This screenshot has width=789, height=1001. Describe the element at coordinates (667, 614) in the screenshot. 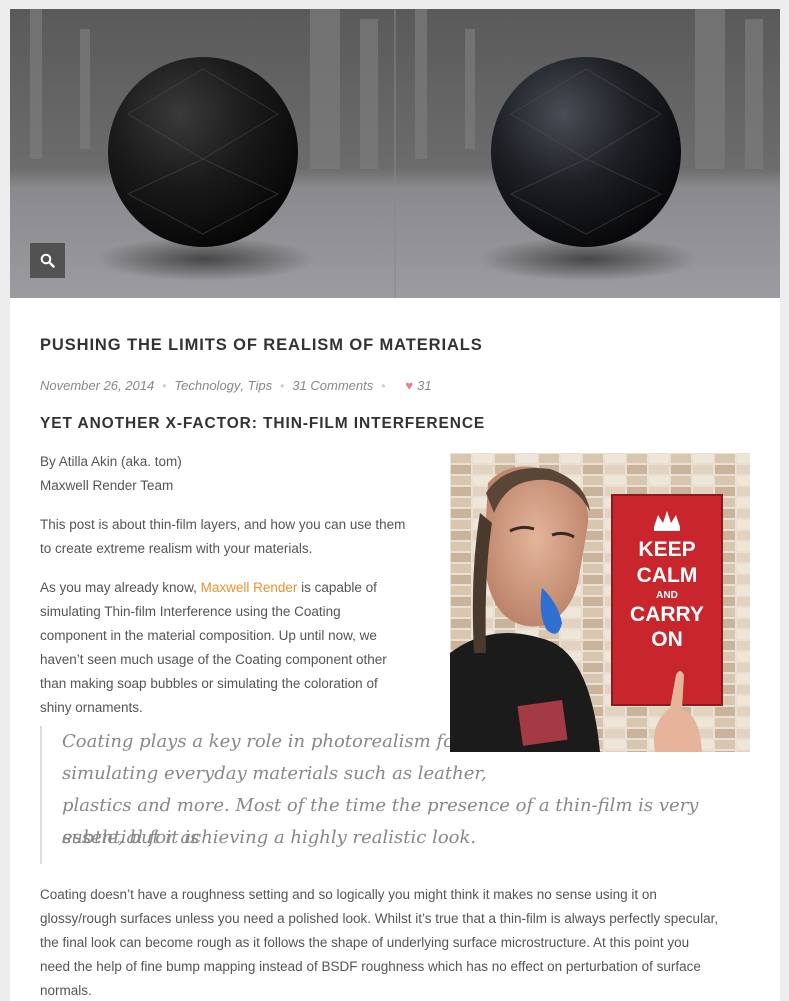

I see `poster-line: CARRY` at that location.